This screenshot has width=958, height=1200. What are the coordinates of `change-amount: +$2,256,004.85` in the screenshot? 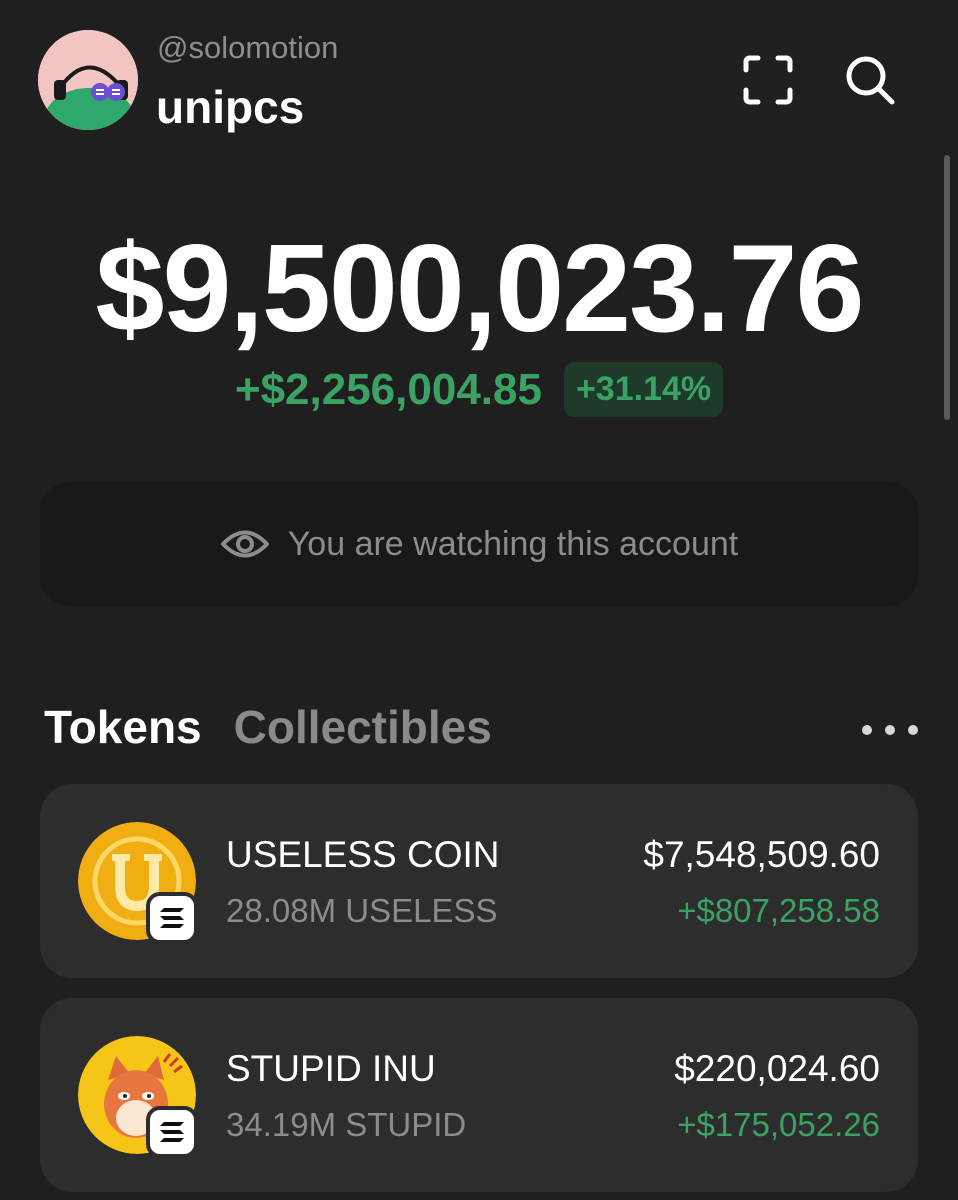 It's located at (388, 389).